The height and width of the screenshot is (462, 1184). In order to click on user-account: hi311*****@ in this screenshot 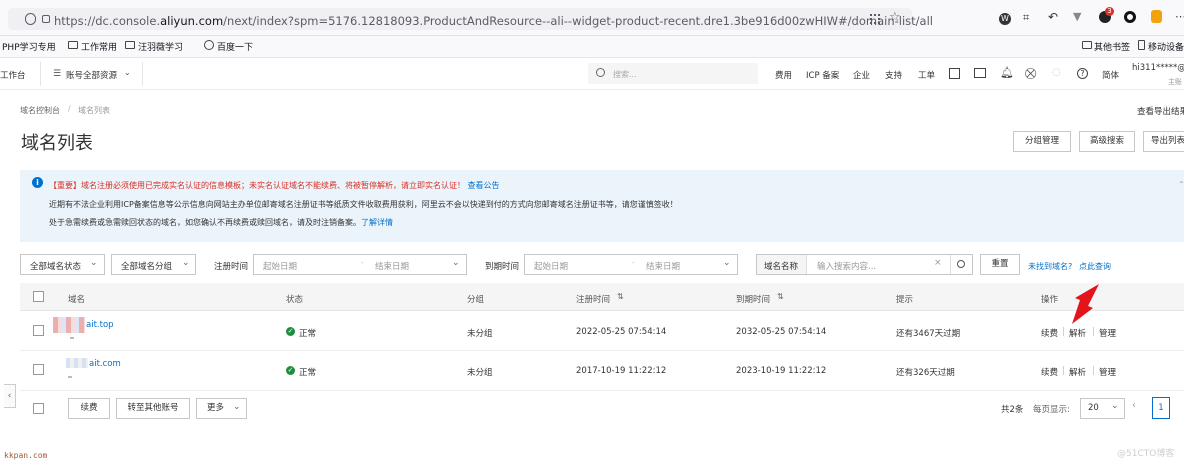, I will do `click(1158, 68)`.